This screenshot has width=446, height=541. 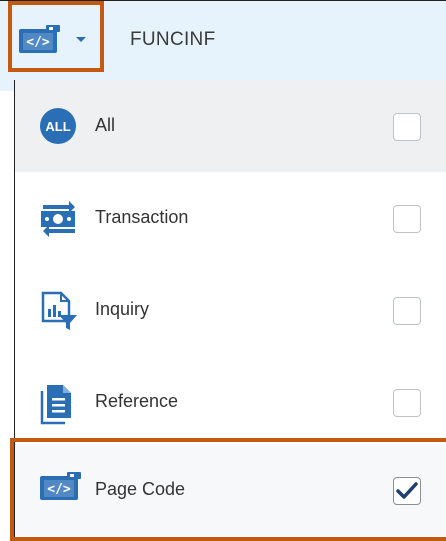 I want to click on filter-checkbox-all, so click(x=407, y=127).